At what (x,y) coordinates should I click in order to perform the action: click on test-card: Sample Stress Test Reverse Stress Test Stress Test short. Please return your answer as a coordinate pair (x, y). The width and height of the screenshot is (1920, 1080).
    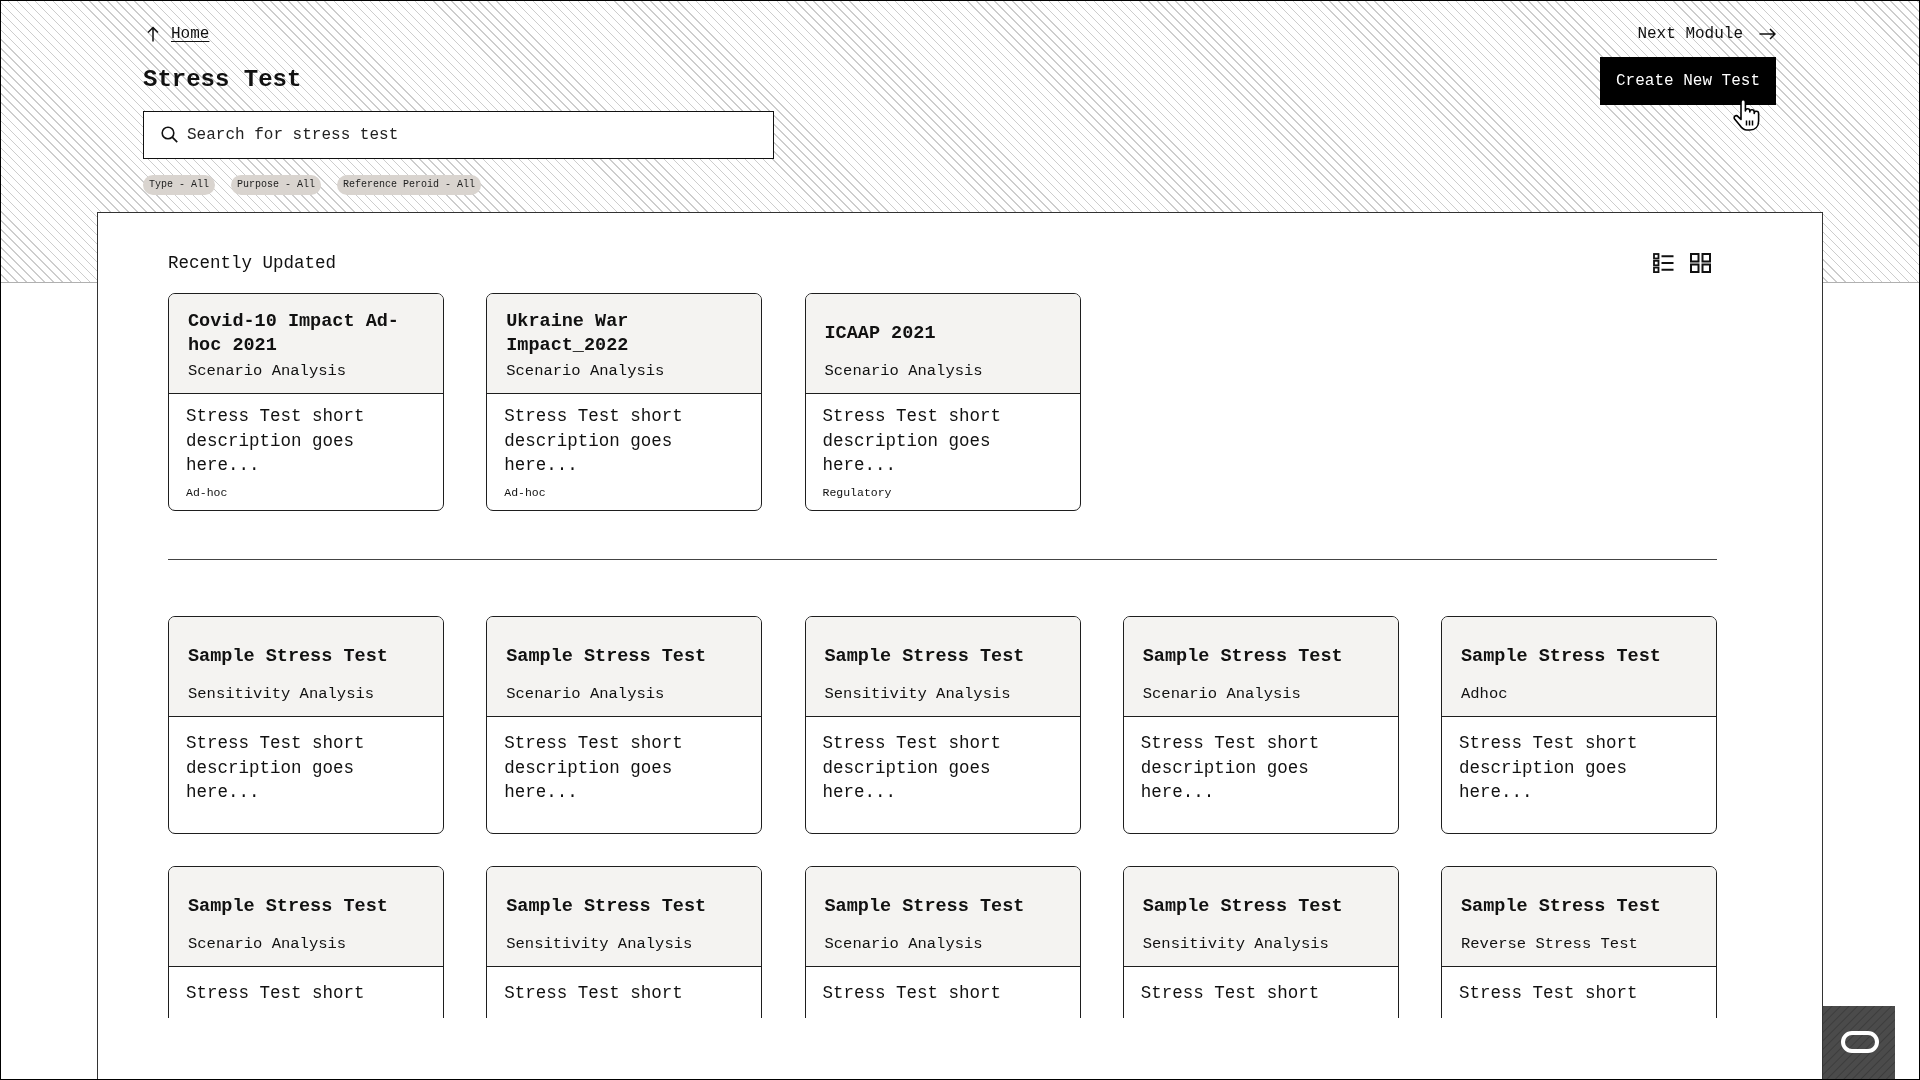
    Looking at the image, I should click on (1579, 942).